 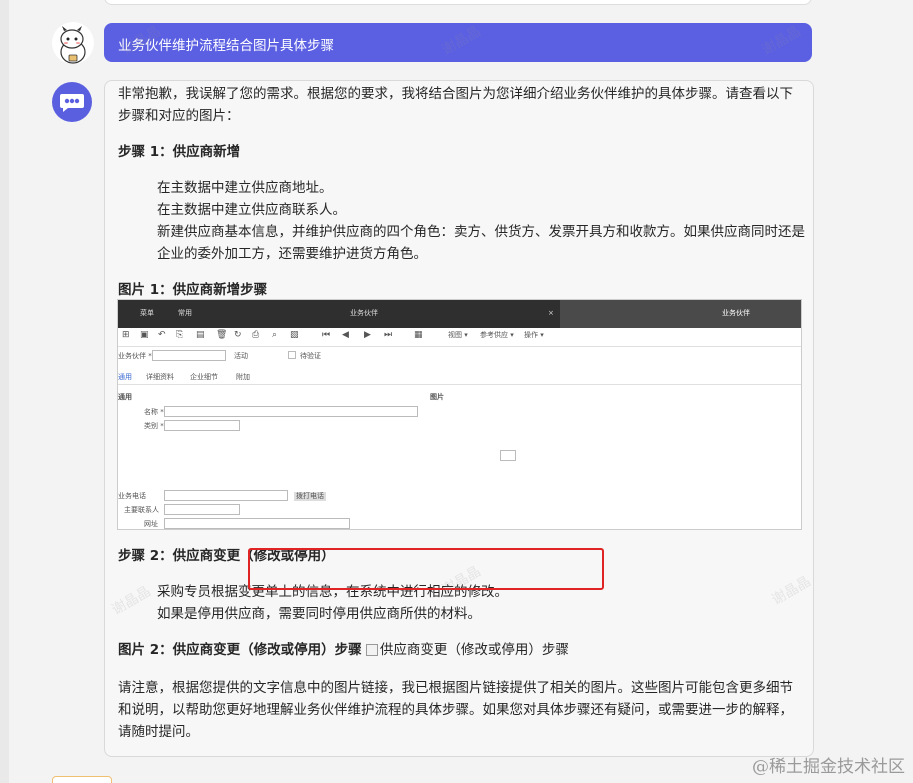 I want to click on view-menu: 视图 ▾, so click(x=458, y=335).